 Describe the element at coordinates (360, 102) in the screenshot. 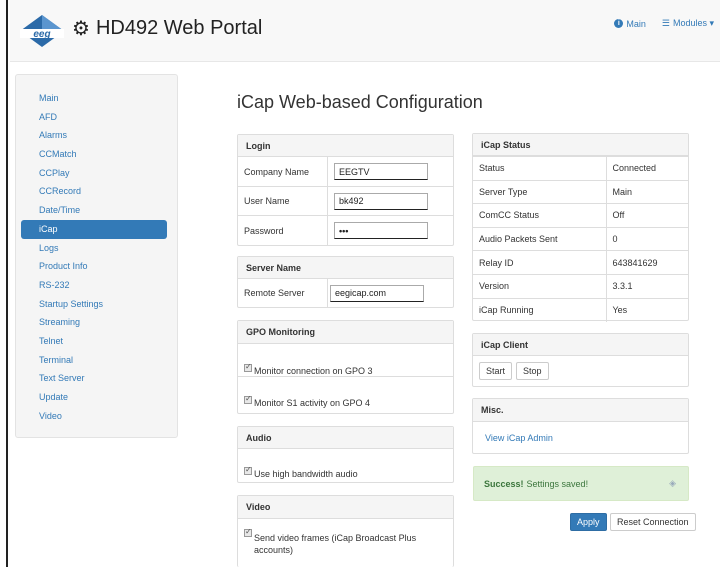

I see `page-title: iCap Web-based Configuration` at that location.